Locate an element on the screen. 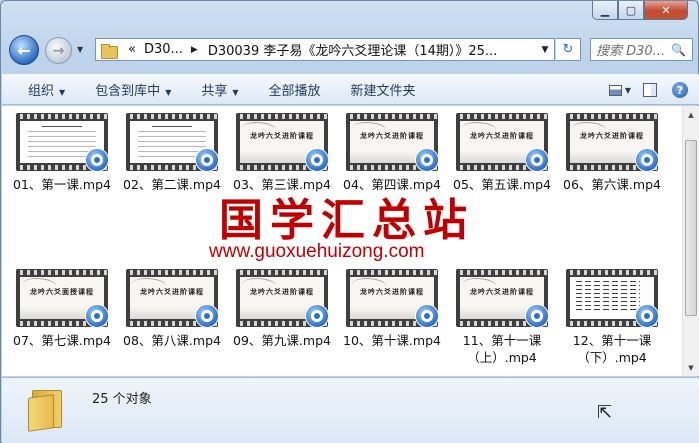 The image size is (699, 443). caption-buttons: ▁ ▢ ✕ is located at coordinates (640, 10).